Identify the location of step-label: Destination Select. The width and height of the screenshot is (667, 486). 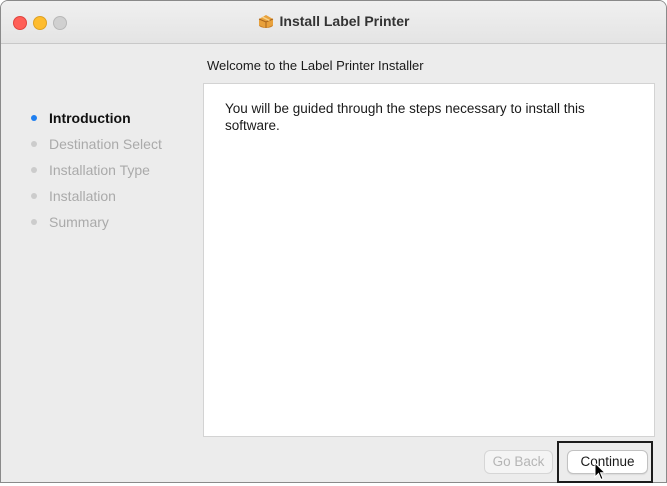
(105, 144).